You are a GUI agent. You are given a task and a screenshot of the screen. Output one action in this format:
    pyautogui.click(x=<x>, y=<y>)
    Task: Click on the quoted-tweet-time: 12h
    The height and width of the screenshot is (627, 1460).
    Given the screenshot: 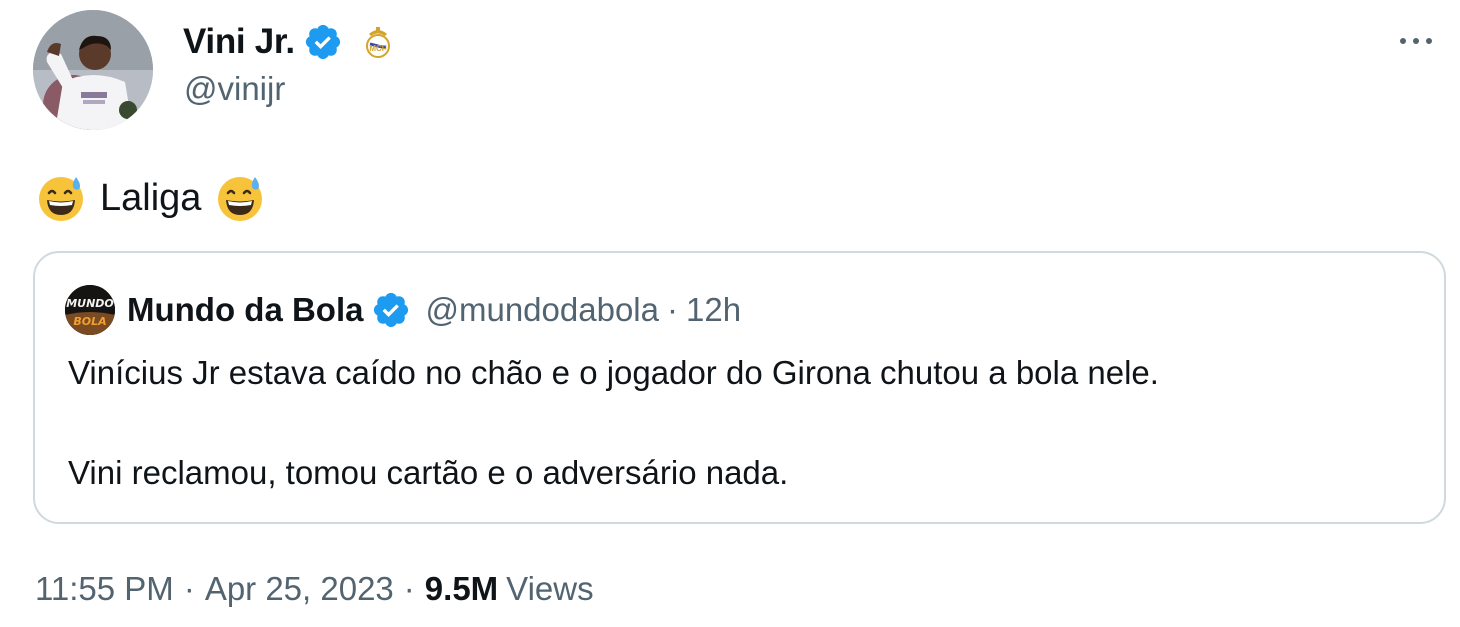 What is the action you would take?
    pyautogui.click(x=713, y=310)
    